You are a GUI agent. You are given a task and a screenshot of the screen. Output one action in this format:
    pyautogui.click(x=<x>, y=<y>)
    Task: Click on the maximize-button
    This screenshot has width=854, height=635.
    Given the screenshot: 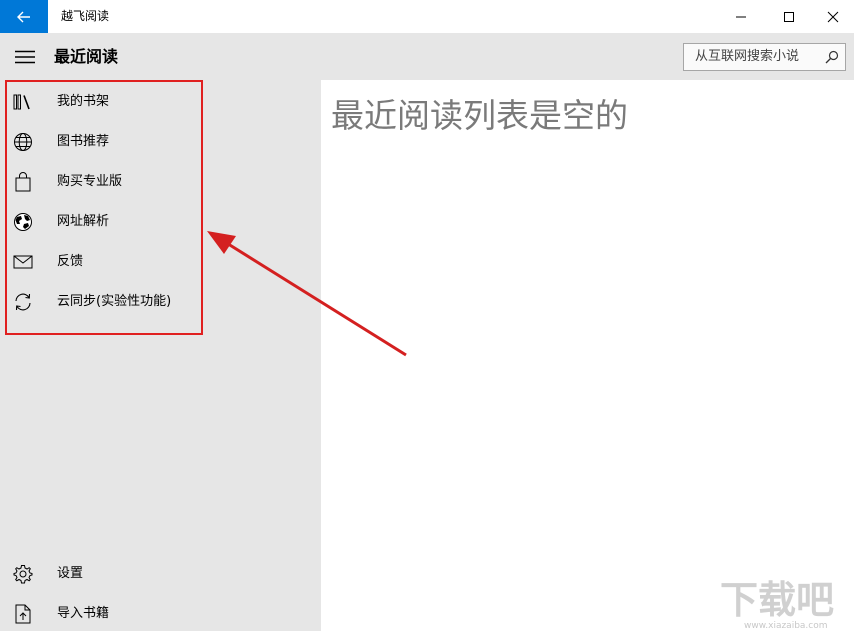 What is the action you would take?
    pyautogui.click(x=789, y=16)
    